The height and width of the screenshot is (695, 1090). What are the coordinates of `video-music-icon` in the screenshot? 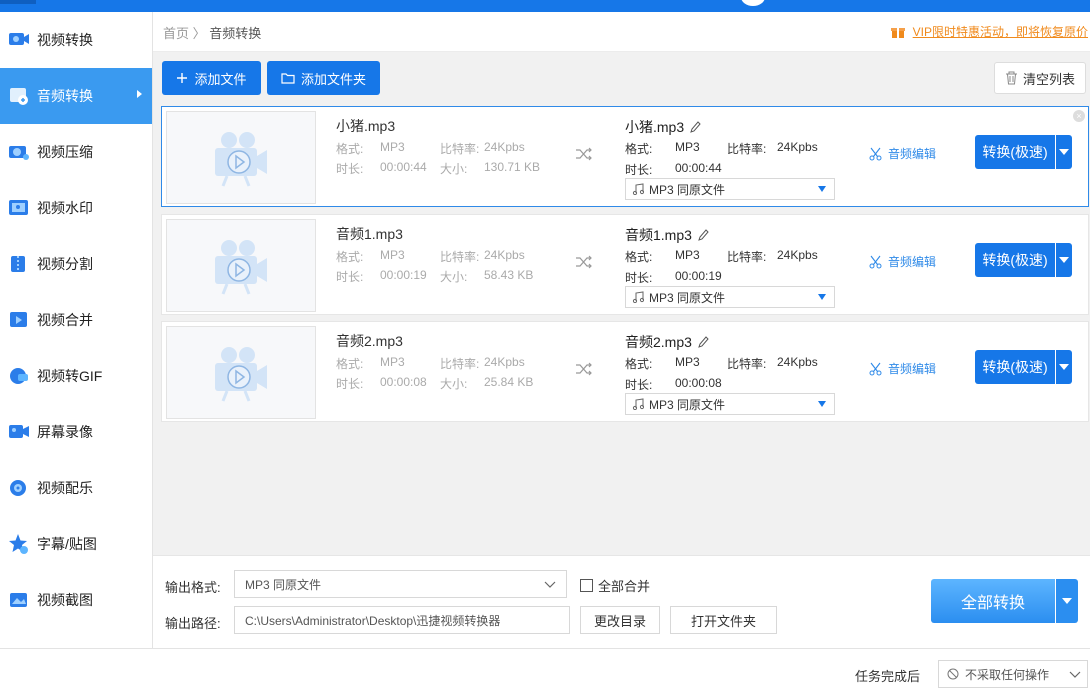 It's located at (19, 488).